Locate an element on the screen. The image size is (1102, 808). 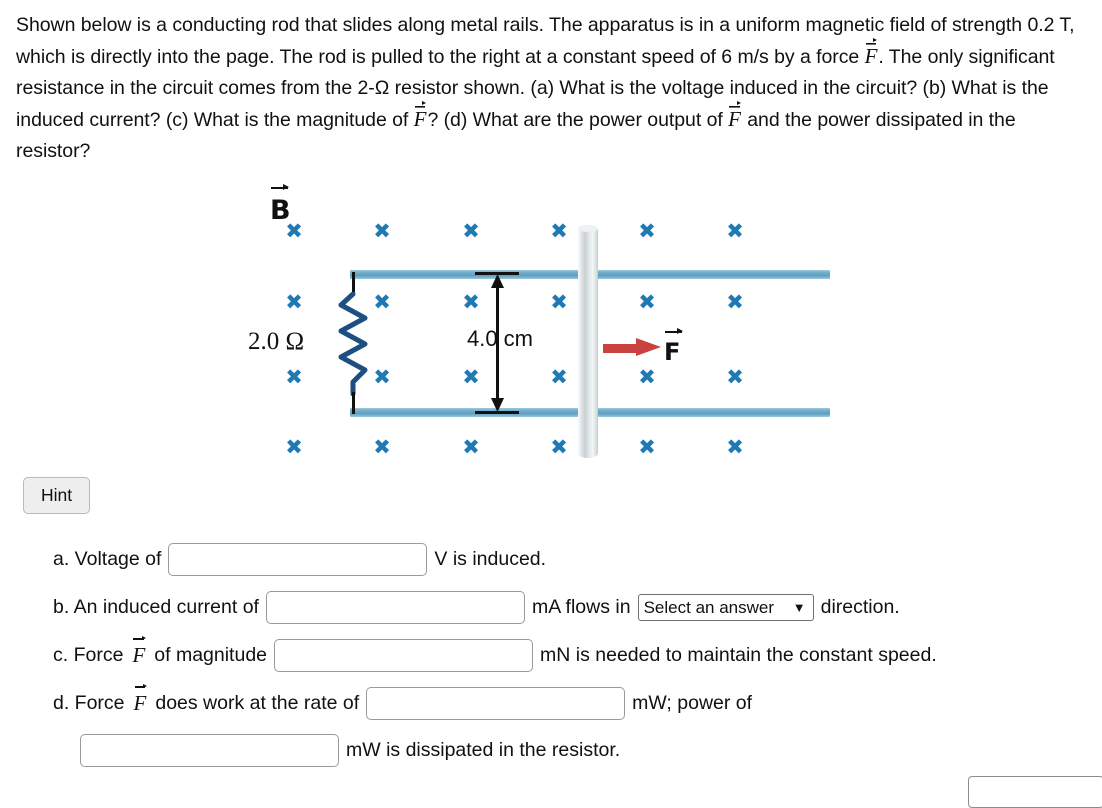
answer-row-a: a. Voltage of V is induced. is located at coordinates (303, 559).